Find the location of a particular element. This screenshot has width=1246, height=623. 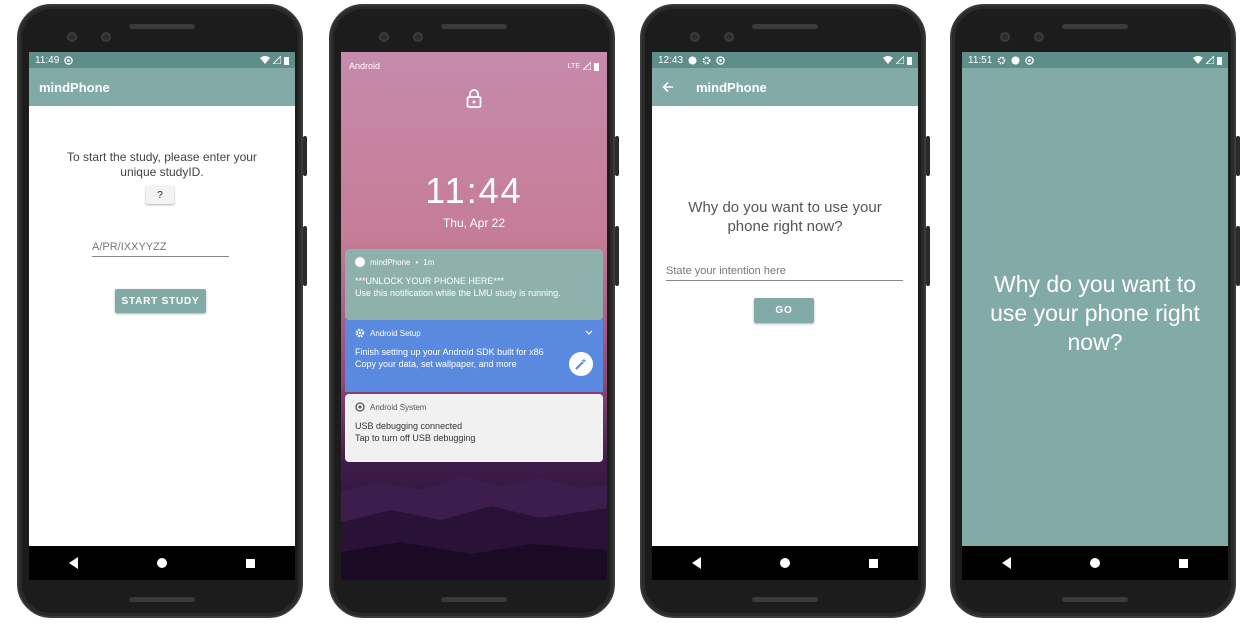

intention-input is located at coordinates (784, 271).